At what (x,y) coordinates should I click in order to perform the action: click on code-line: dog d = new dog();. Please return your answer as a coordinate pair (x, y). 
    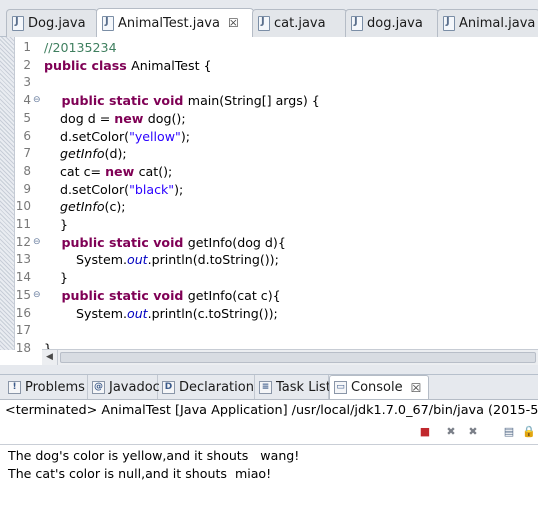
    Looking at the image, I should click on (115, 119).